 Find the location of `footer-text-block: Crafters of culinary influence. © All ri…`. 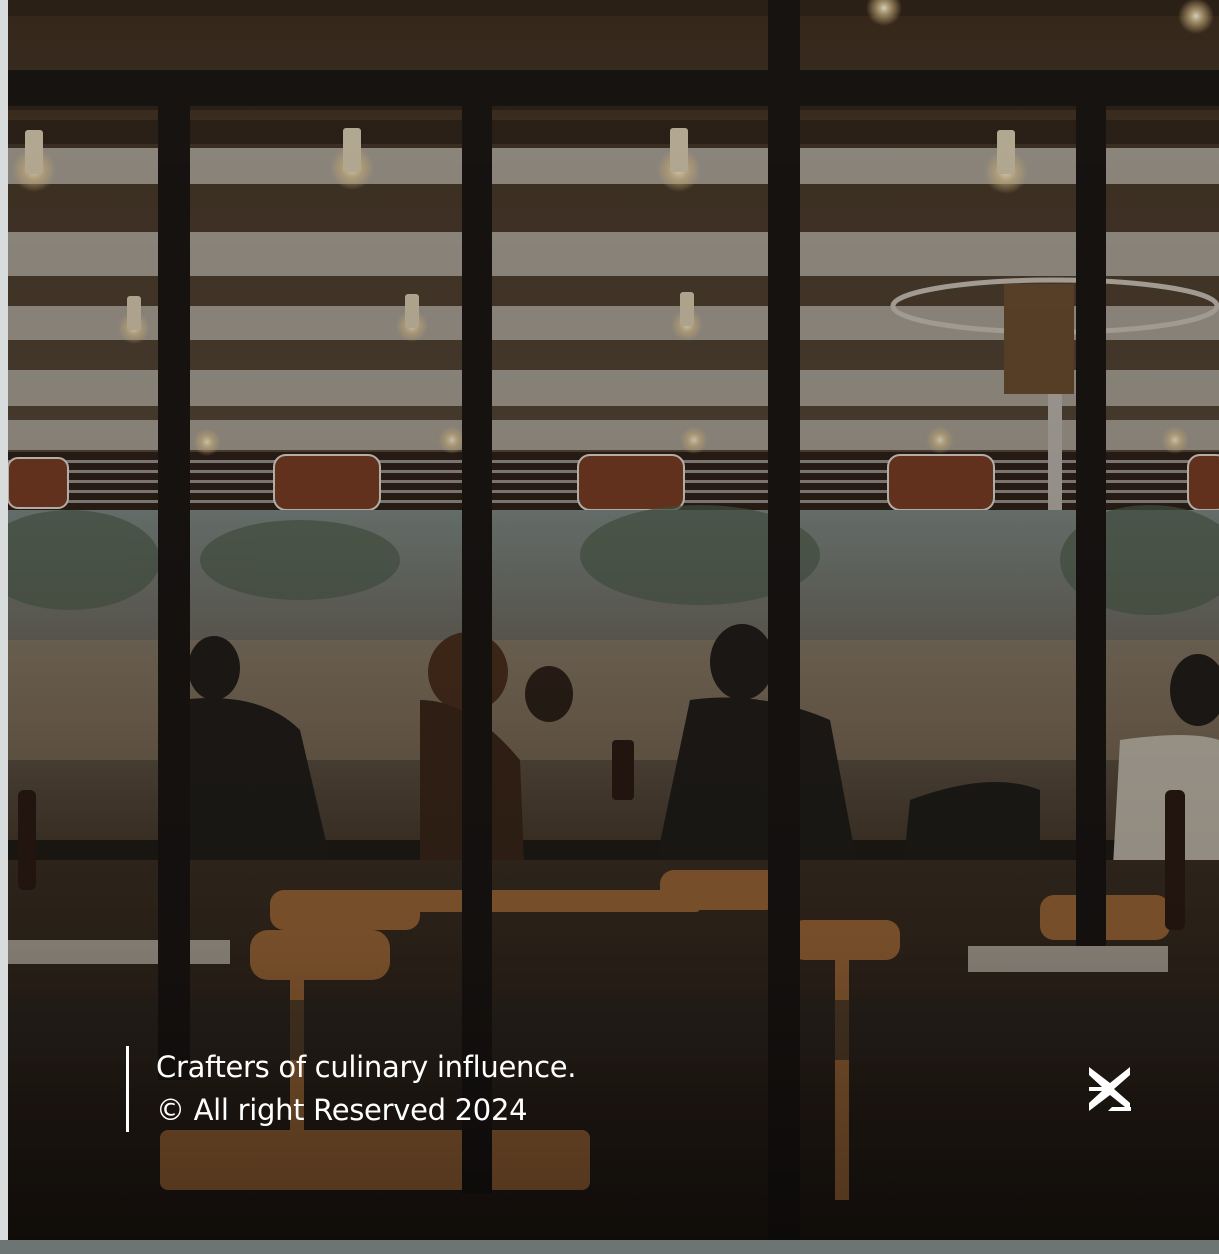

footer-text-block: Crafters of culinary influence. © All ri… is located at coordinates (351, 1089).